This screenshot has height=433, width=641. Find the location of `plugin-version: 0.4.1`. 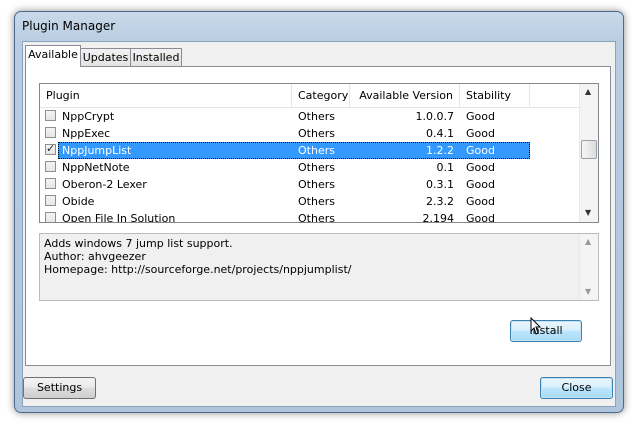

plugin-version: 0.4.1 is located at coordinates (440, 133).